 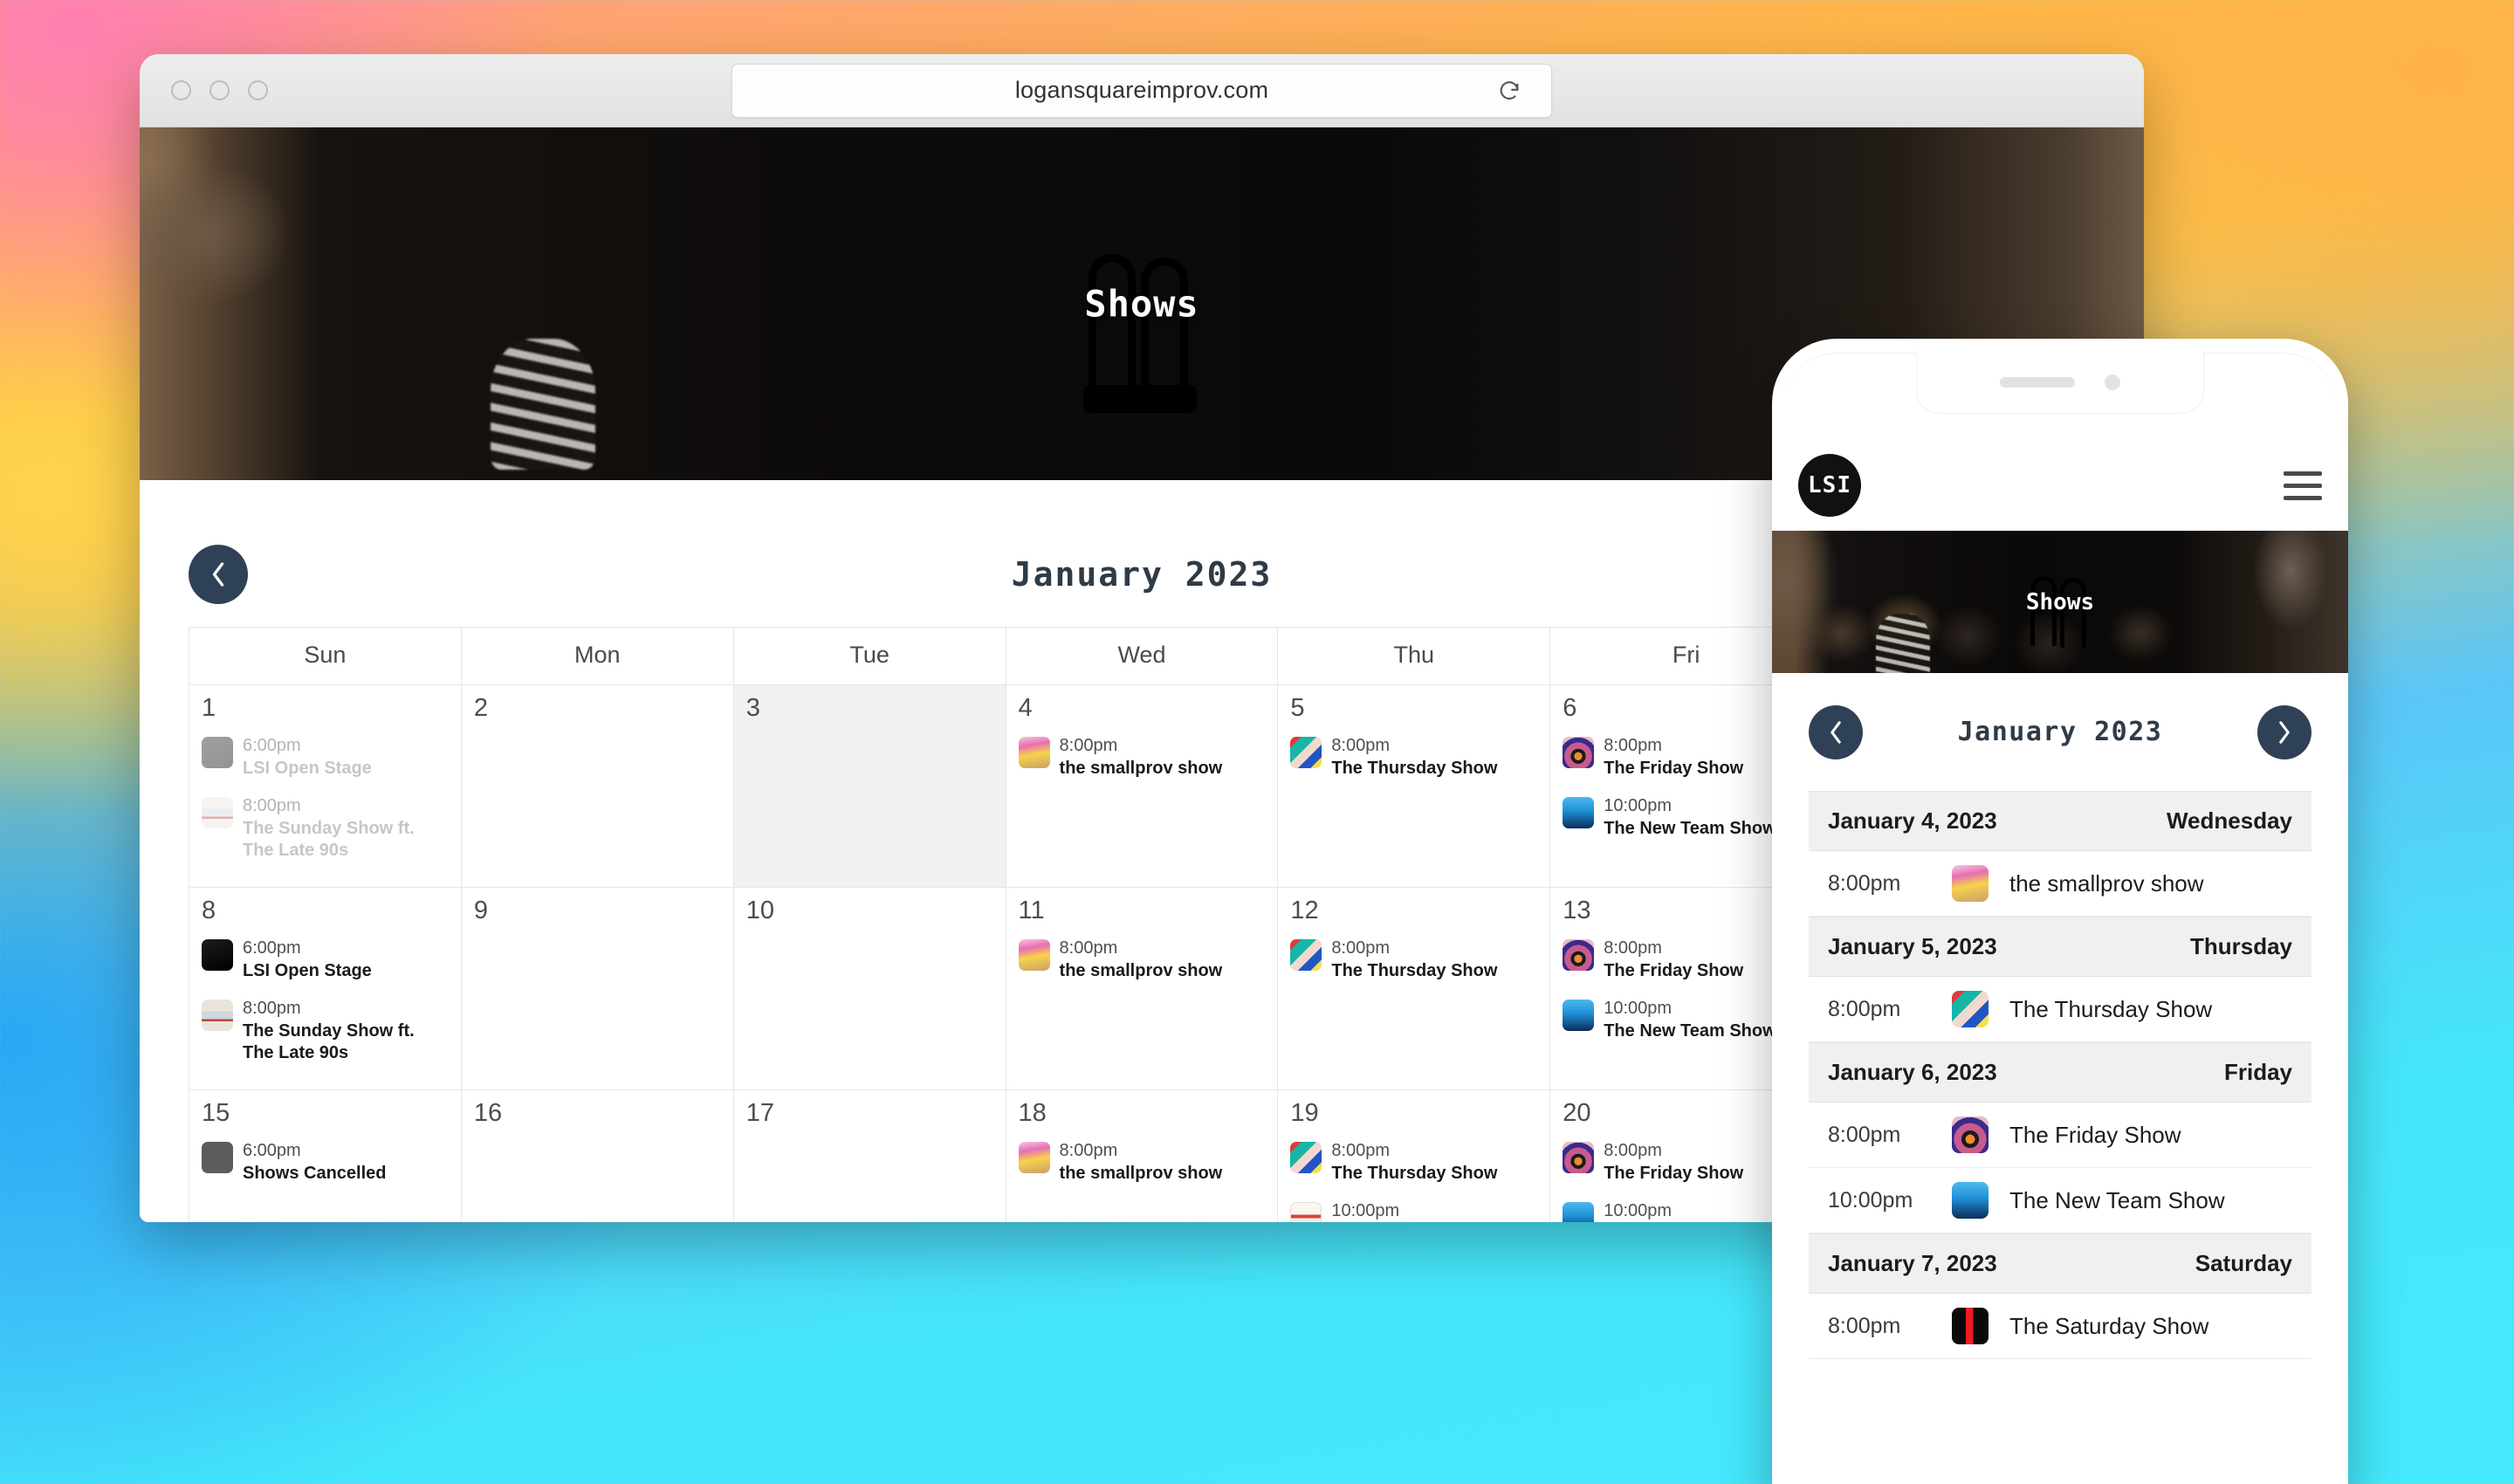 I want to click on phone-speaker-icon, so click(x=2037, y=382).